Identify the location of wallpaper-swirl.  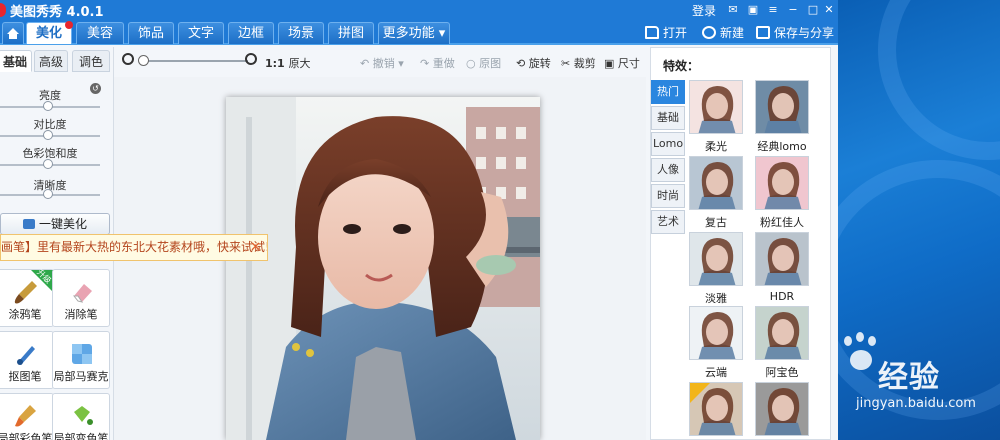
(939, 80).